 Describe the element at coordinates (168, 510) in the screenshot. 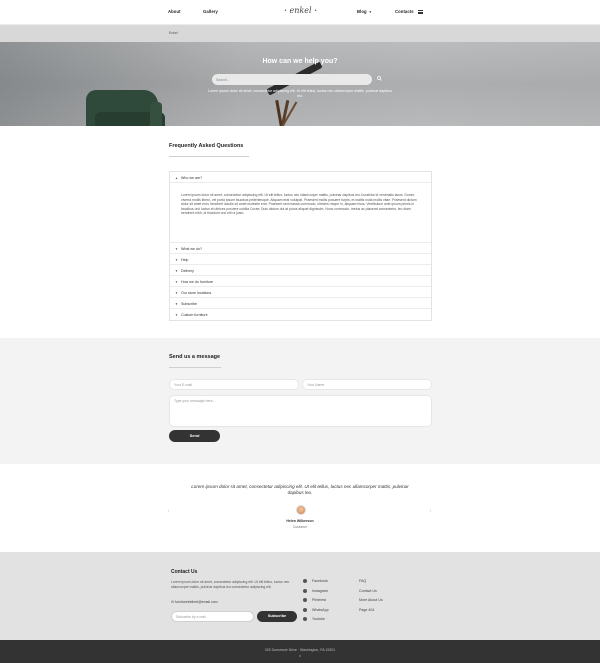

I see `chevron-left-icon: ‹` at that location.